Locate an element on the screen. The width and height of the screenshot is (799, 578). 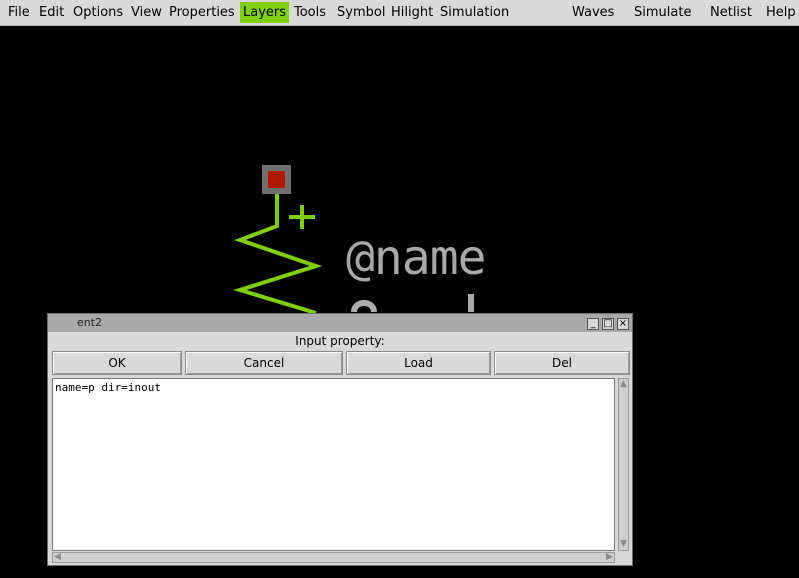
partial-text-glyphs is located at coordinates (412, 303).